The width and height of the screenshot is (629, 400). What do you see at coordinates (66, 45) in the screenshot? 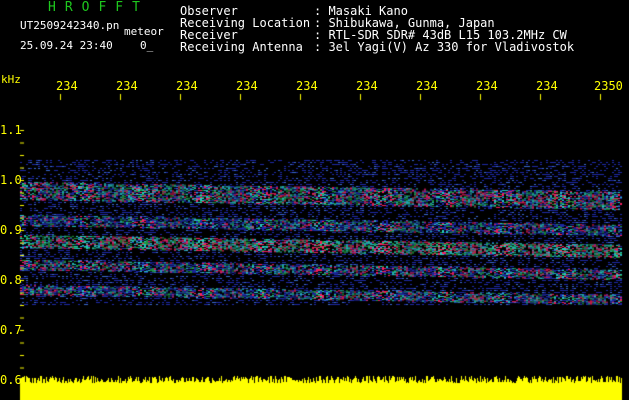
I see `observation-datetime: 25.09.24 23:40` at bounding box center [66, 45].